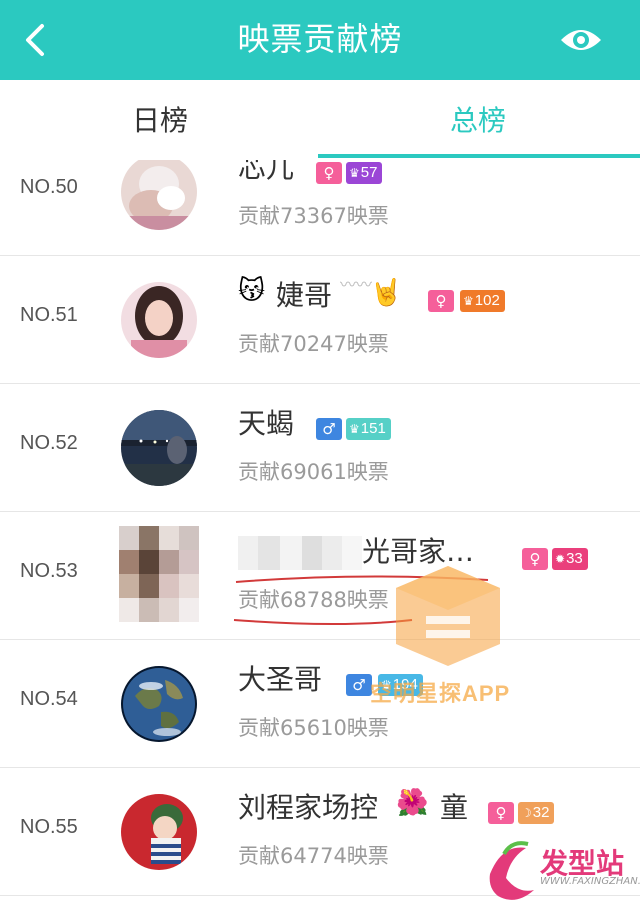 The height and width of the screenshot is (908, 640). Describe the element at coordinates (536, 813) in the screenshot. I see `level-badge: ☽32` at that location.